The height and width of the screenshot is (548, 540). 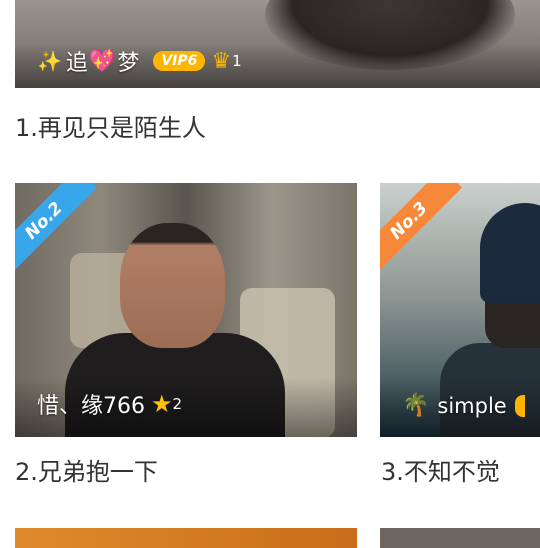 What do you see at coordinates (237, 61) in the screenshot?
I see `crown-count: 1` at bounding box center [237, 61].